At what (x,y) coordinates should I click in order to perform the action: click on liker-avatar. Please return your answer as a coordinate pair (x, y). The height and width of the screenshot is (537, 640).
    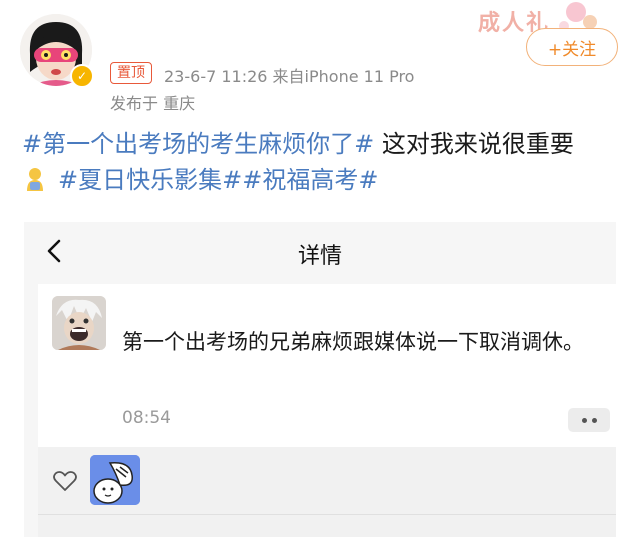
    Looking at the image, I should click on (115, 480).